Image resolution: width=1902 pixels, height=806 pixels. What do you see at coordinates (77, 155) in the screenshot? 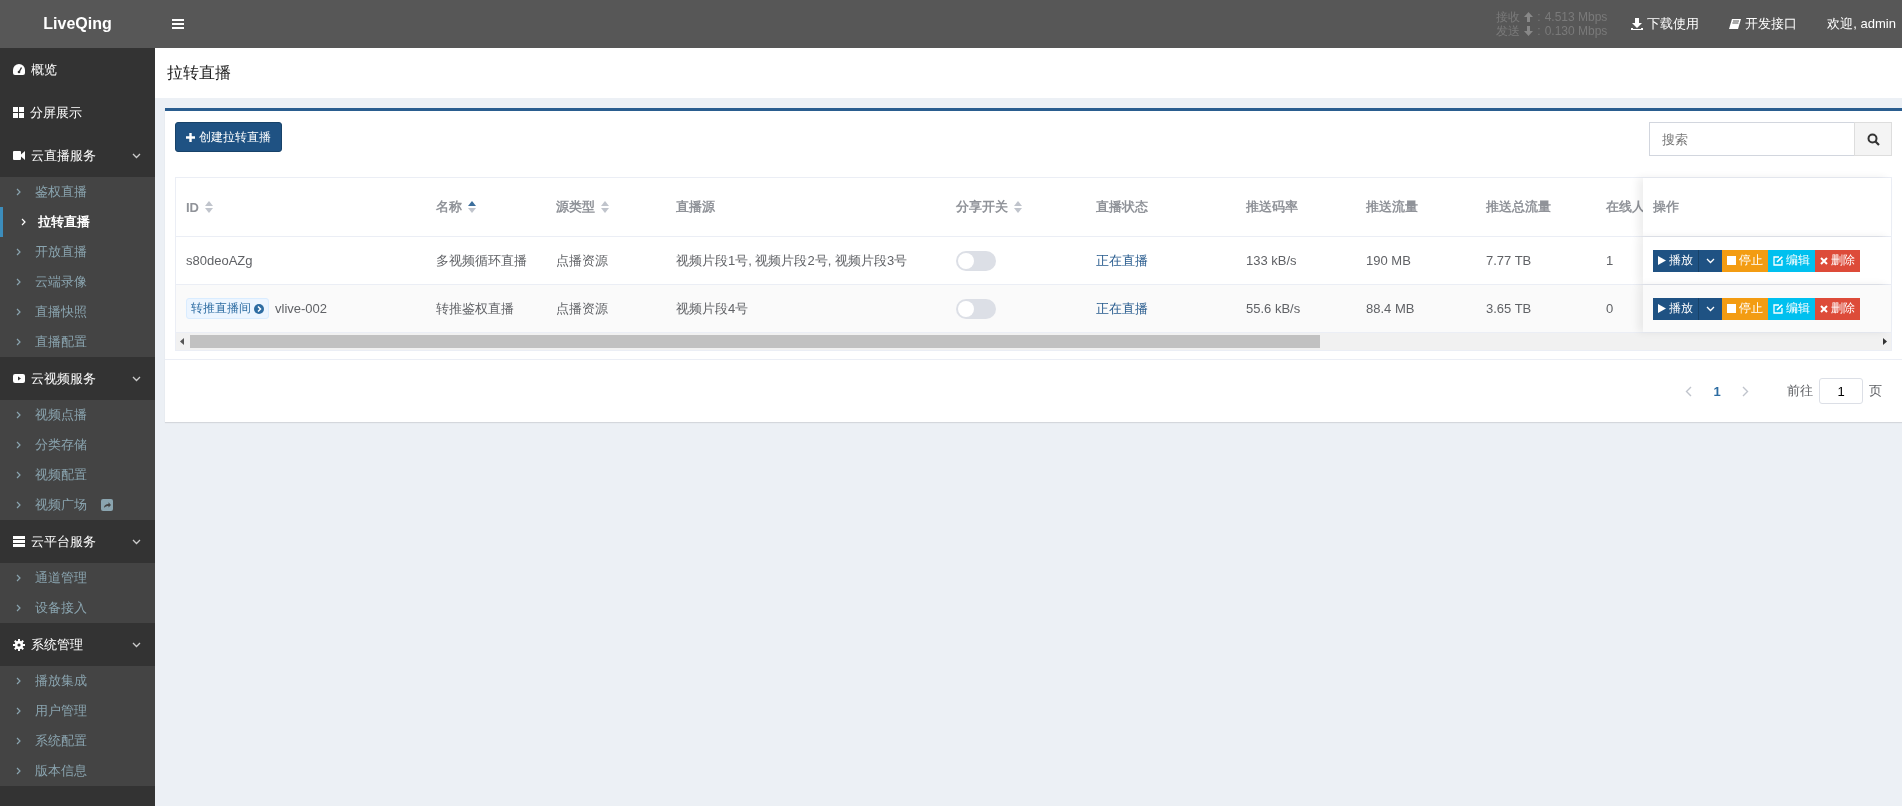
I see `sidebar-item: 云直播服务` at bounding box center [77, 155].